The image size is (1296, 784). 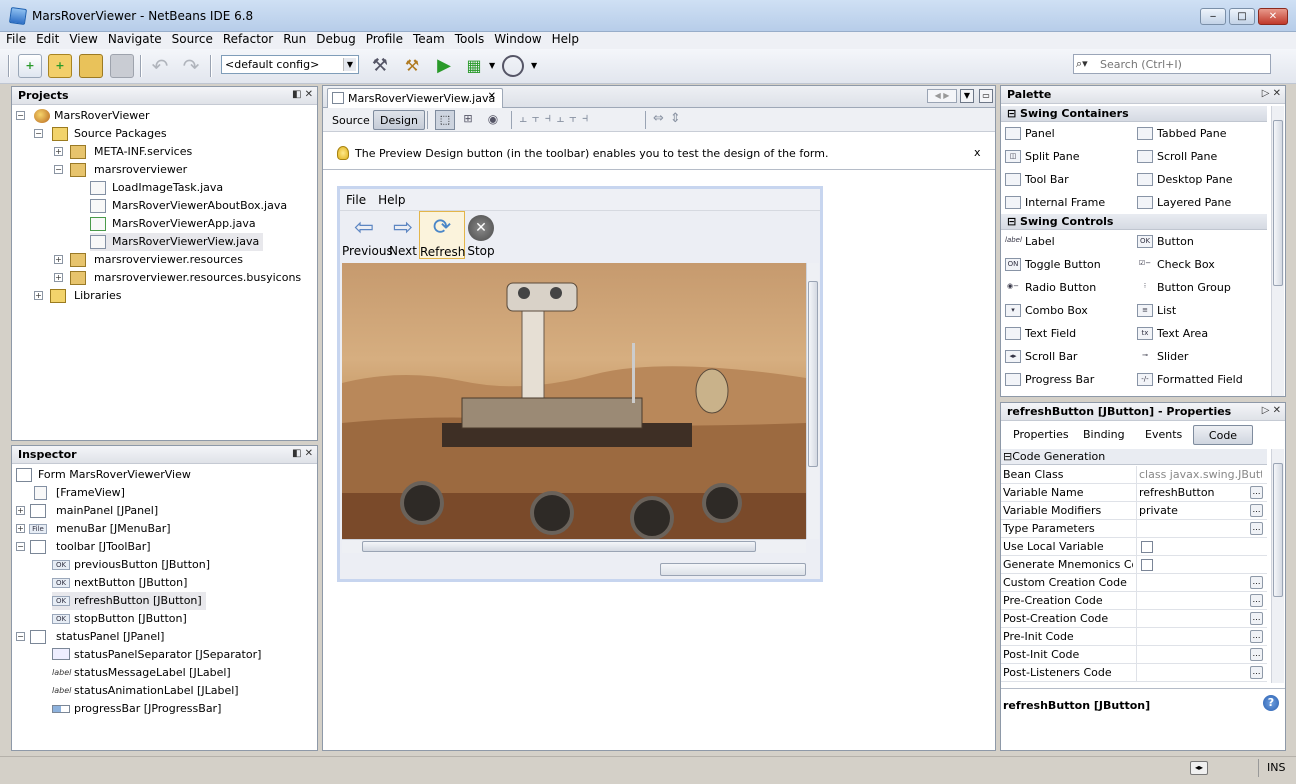 I want to click on palette-radio-button-item: ◉− Radio Button, so click(x=1049, y=288).